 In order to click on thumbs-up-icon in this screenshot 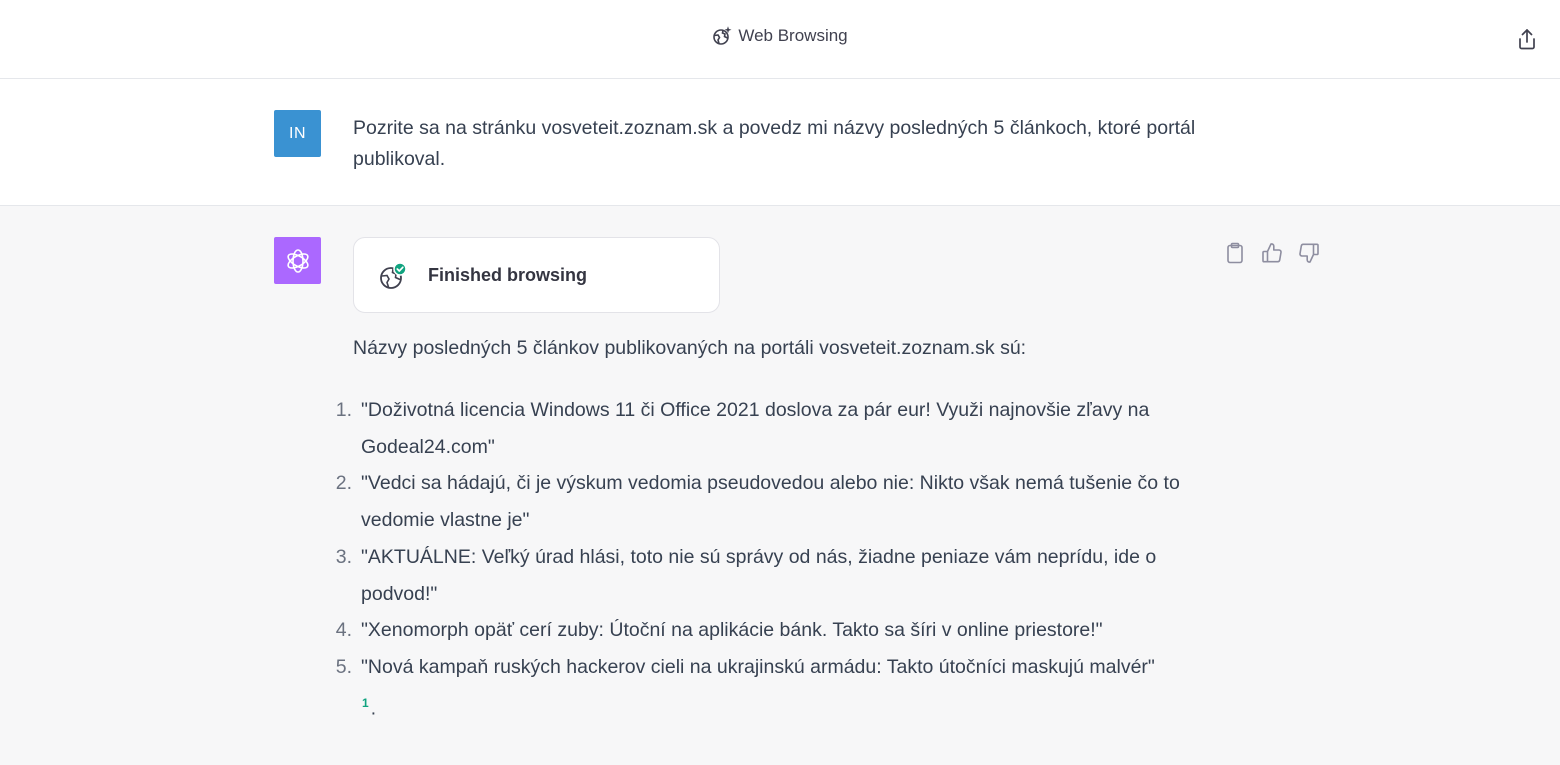, I will do `click(1272, 253)`.